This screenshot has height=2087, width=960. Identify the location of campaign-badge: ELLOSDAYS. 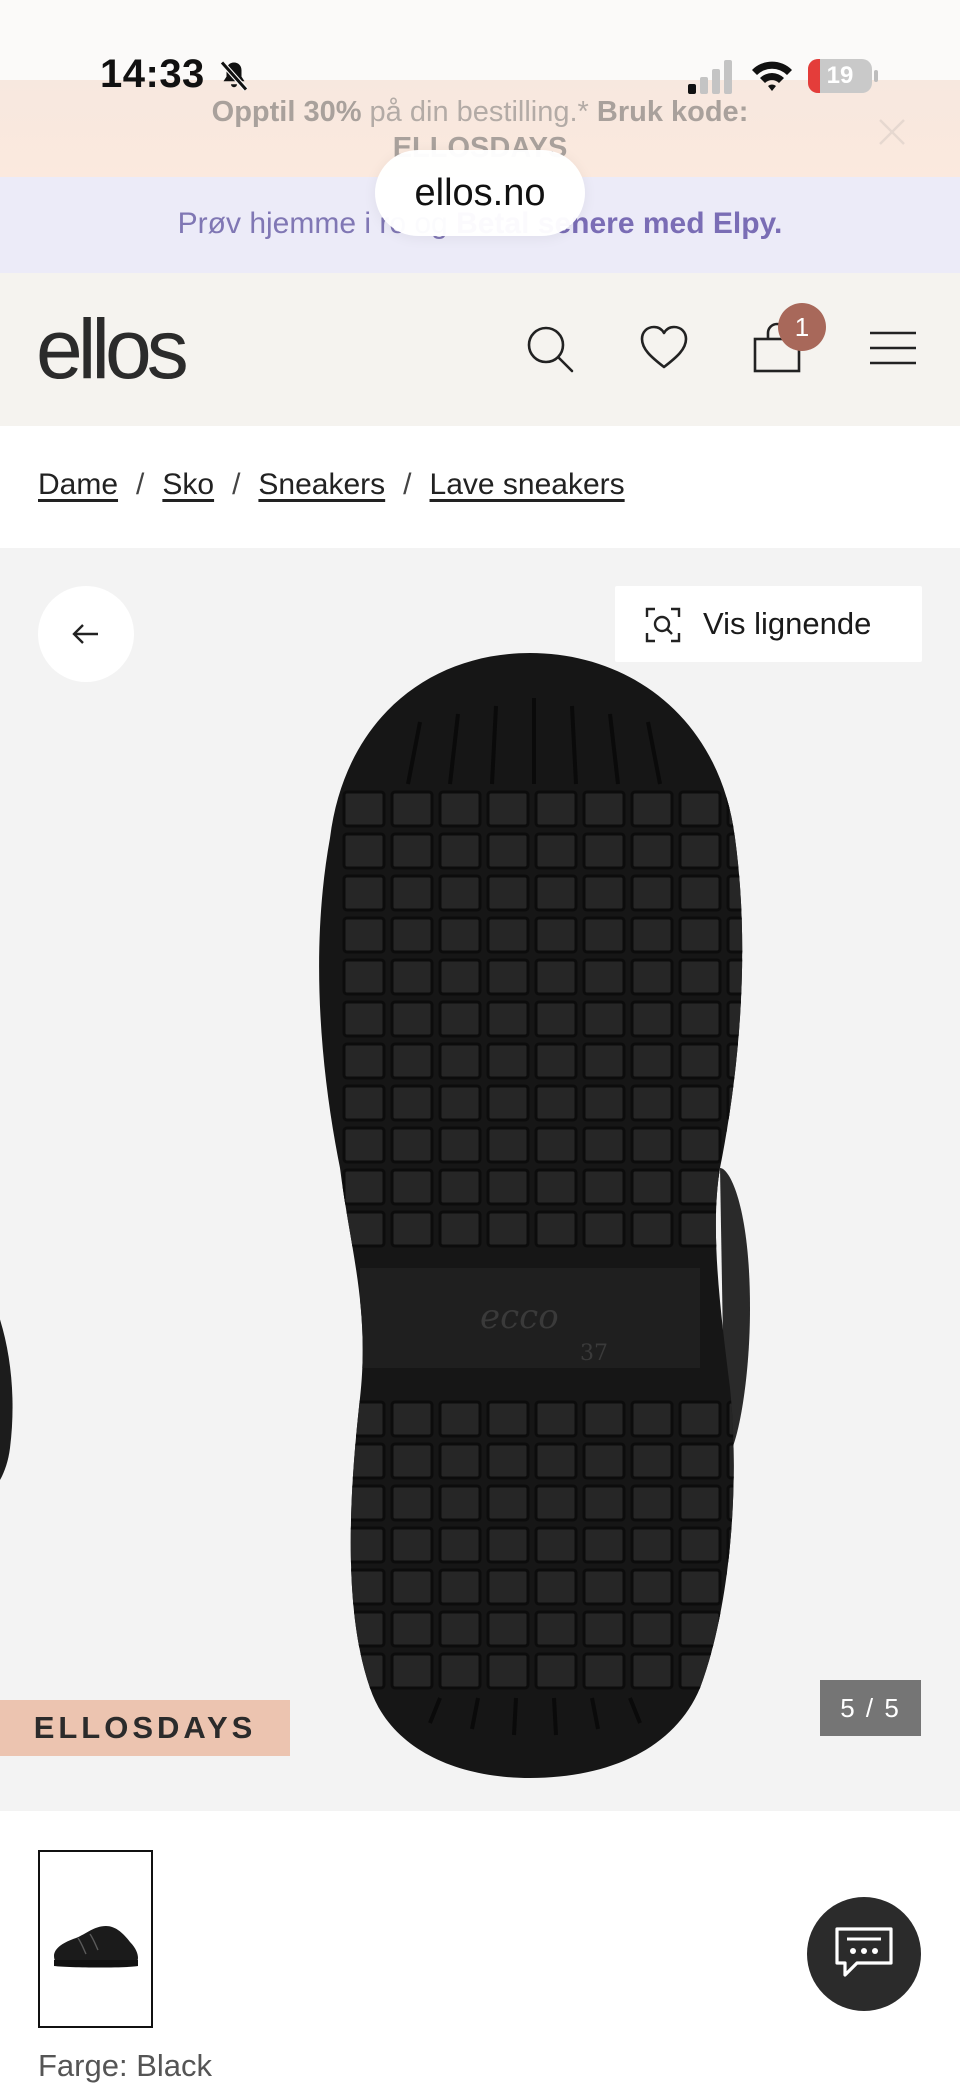
(145, 1728).